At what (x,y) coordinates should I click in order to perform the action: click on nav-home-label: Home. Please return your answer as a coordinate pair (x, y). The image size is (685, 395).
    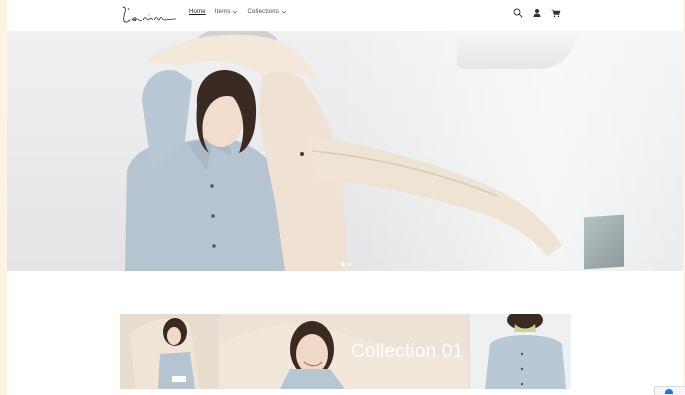
    Looking at the image, I should click on (197, 12).